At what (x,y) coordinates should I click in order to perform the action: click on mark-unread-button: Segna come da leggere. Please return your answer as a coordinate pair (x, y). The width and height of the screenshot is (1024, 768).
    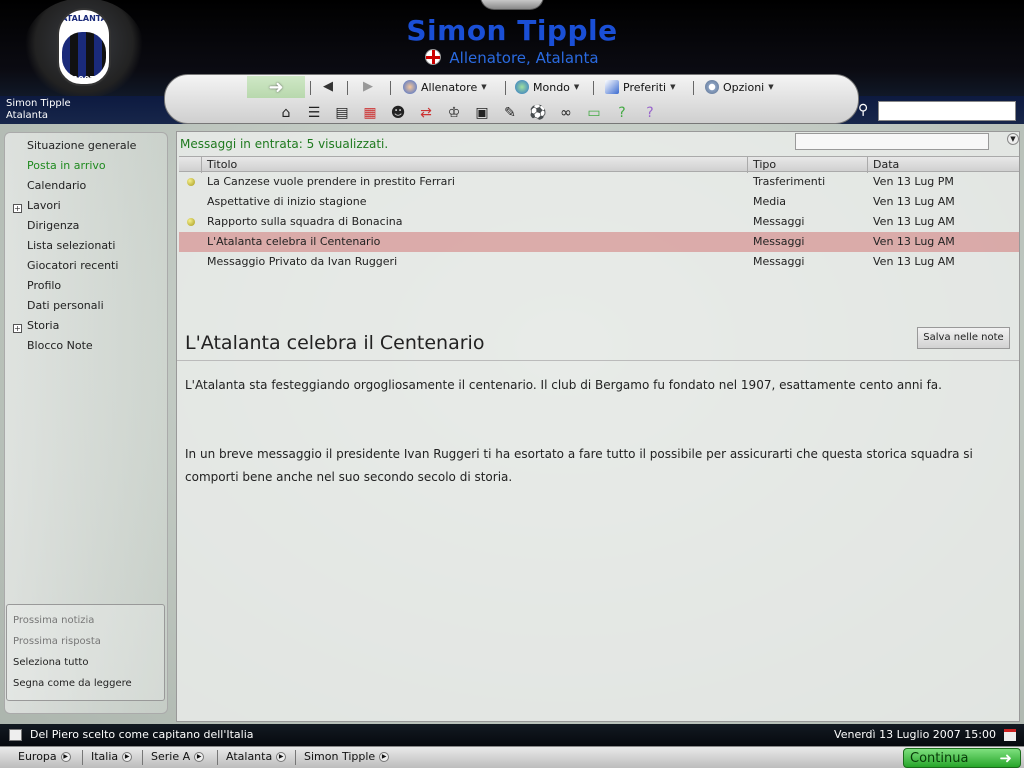
    Looking at the image, I should click on (72, 683).